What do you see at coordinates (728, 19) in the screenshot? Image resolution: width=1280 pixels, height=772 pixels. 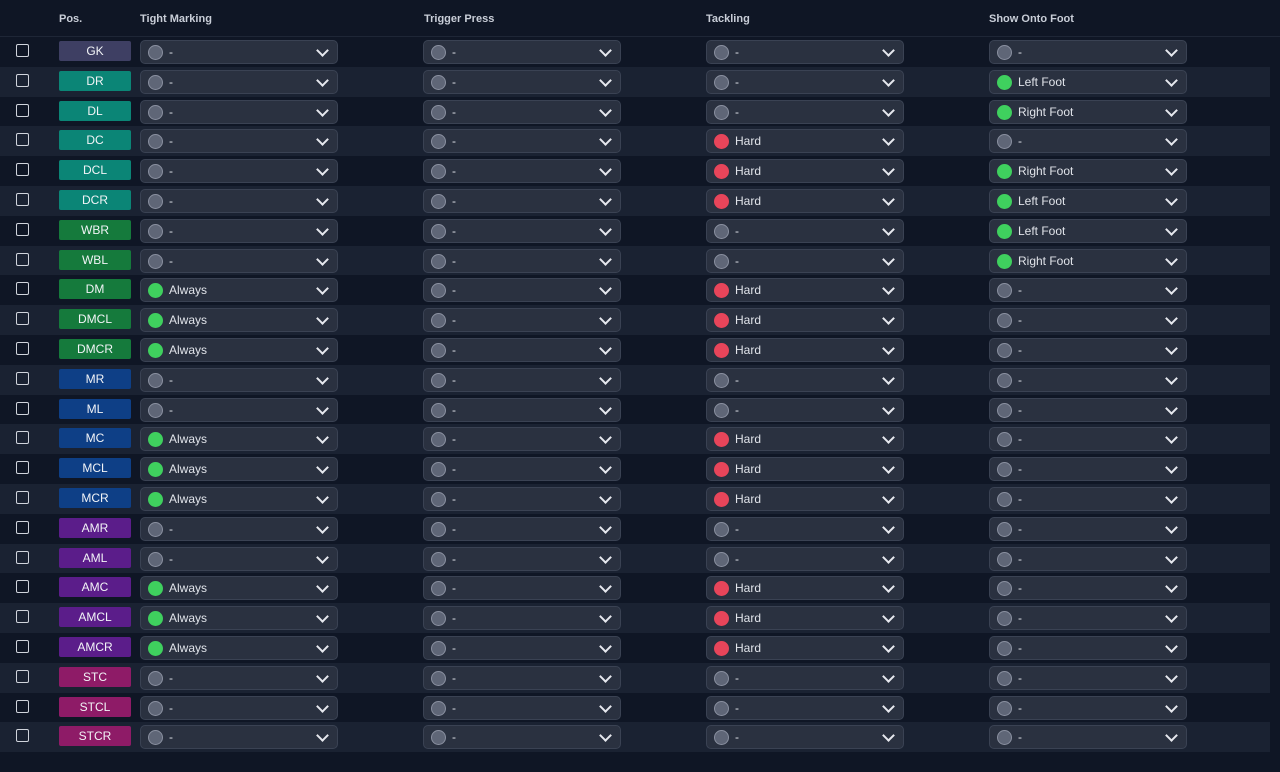 I see `header-tackling: Tackling` at bounding box center [728, 19].